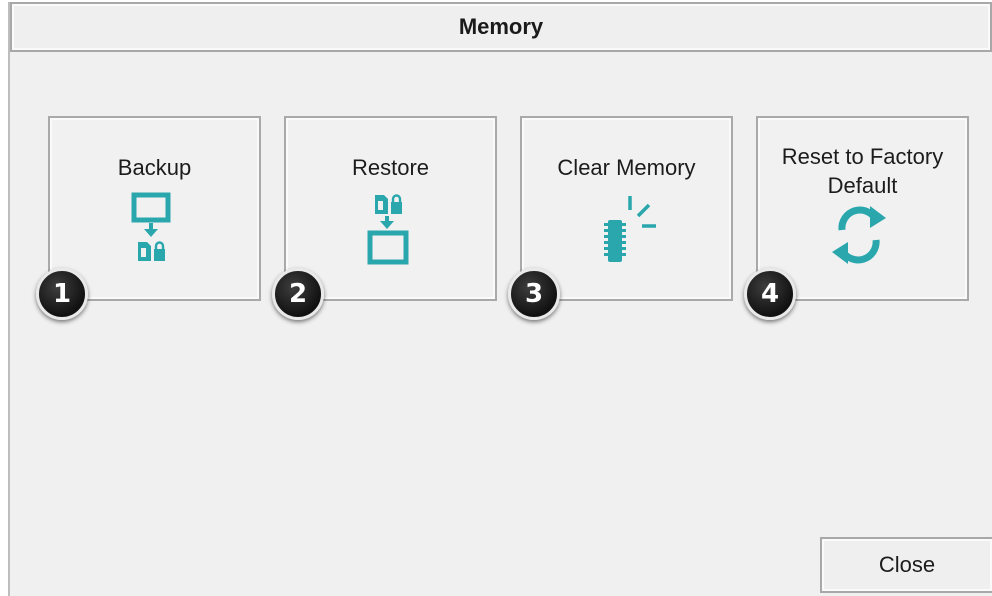  I want to click on reset-factory-default-button: Reset to Factory Default, so click(862, 208).